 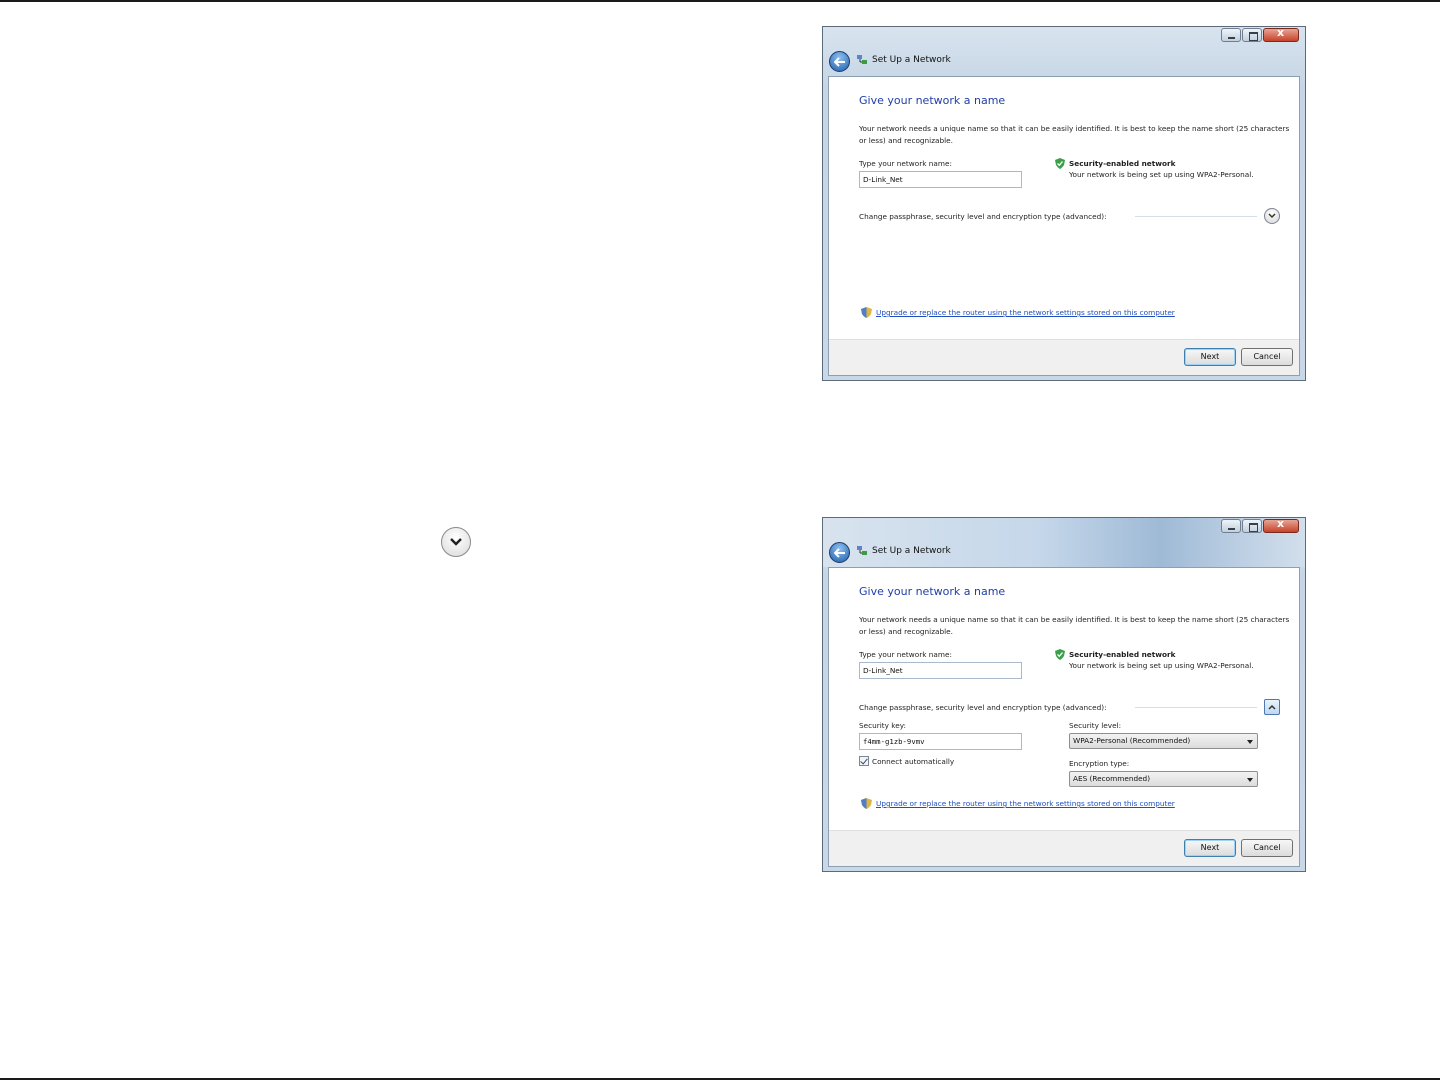 I want to click on security-key-label: Security key:, so click(x=882, y=725).